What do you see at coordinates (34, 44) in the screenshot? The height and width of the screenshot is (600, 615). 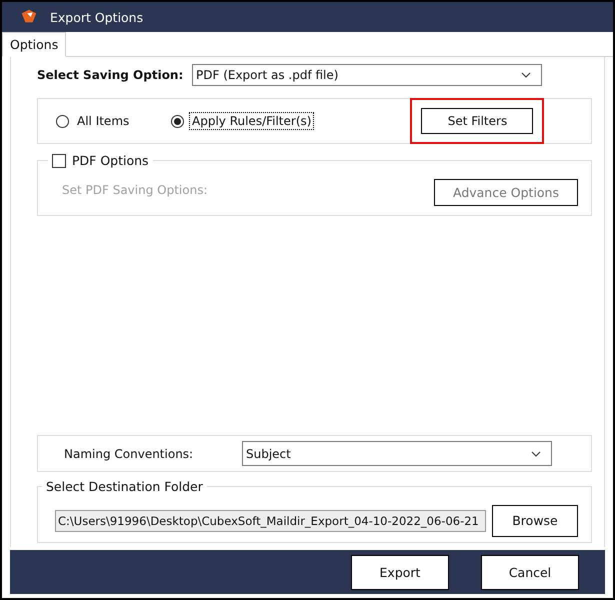 I see `tab: Options` at bounding box center [34, 44].